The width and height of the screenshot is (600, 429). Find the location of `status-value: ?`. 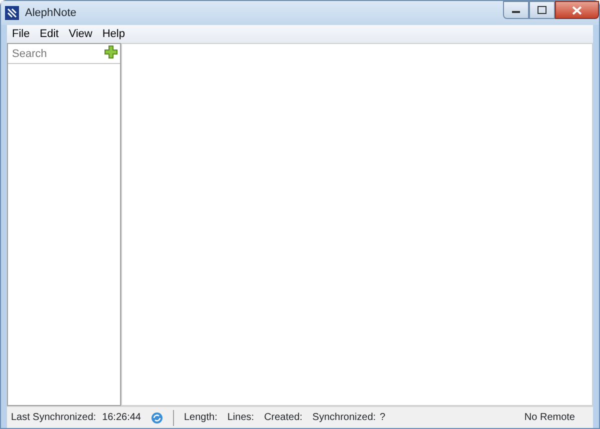

status-value: ? is located at coordinates (383, 418).